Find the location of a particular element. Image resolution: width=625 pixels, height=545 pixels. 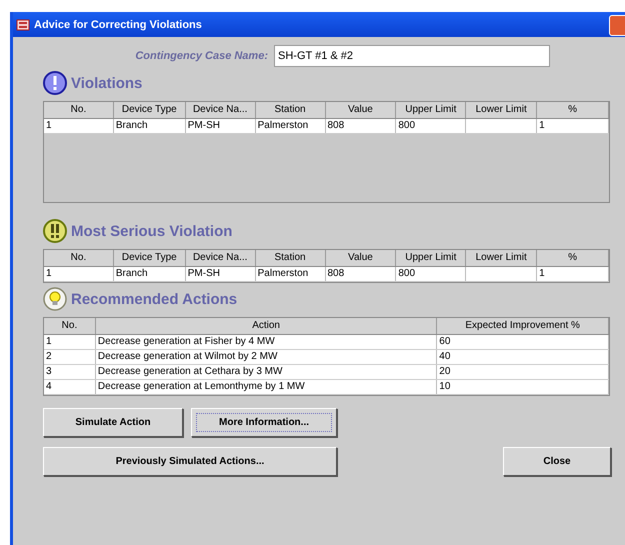

app-icon is located at coordinates (23, 25).